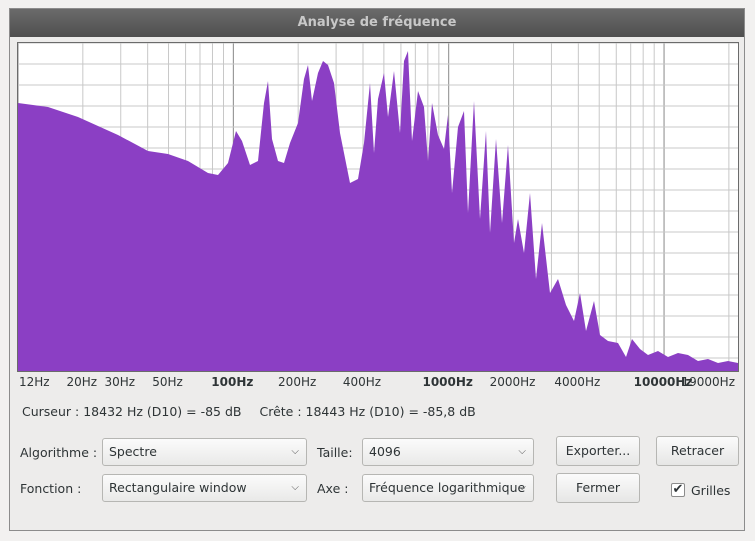 The height and width of the screenshot is (541, 755). I want to click on size-value: 4096, so click(385, 451).